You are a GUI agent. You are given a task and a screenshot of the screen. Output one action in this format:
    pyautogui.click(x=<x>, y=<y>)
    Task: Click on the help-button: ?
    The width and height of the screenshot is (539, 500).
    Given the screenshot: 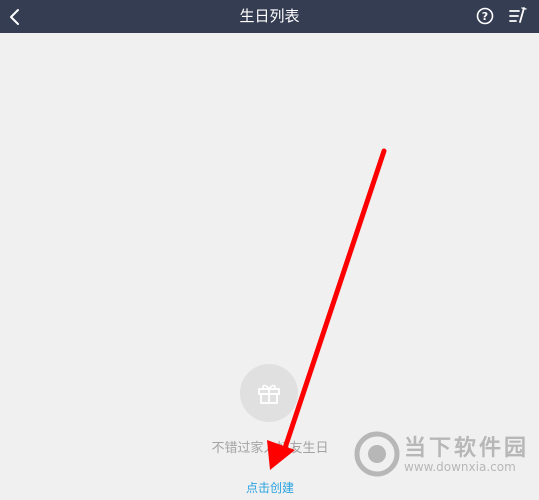 What is the action you would take?
    pyautogui.click(x=485, y=16)
    